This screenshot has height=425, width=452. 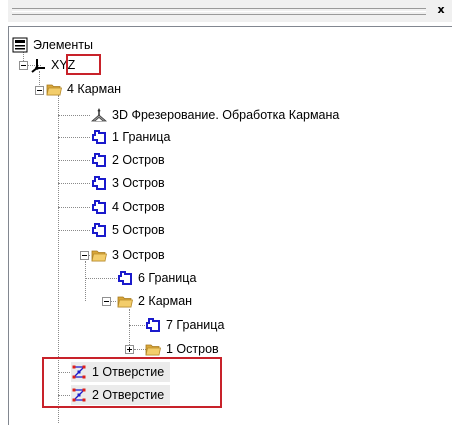 I want to click on tree-node-label: 7 Граница, so click(x=195, y=325).